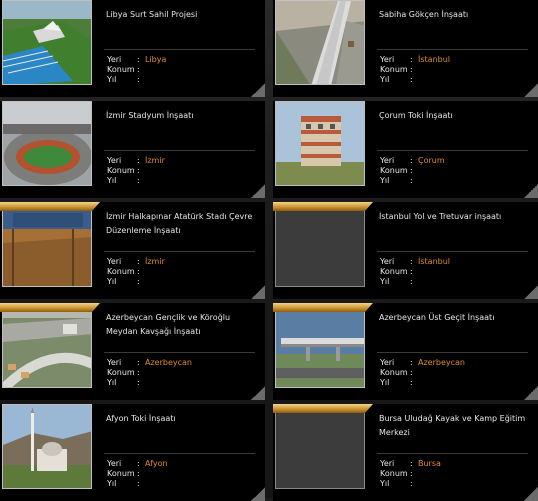 This screenshot has height=501, width=538. What do you see at coordinates (181, 419) in the screenshot?
I see `project-title: Afyon Toki İnşaatı` at bounding box center [181, 419].